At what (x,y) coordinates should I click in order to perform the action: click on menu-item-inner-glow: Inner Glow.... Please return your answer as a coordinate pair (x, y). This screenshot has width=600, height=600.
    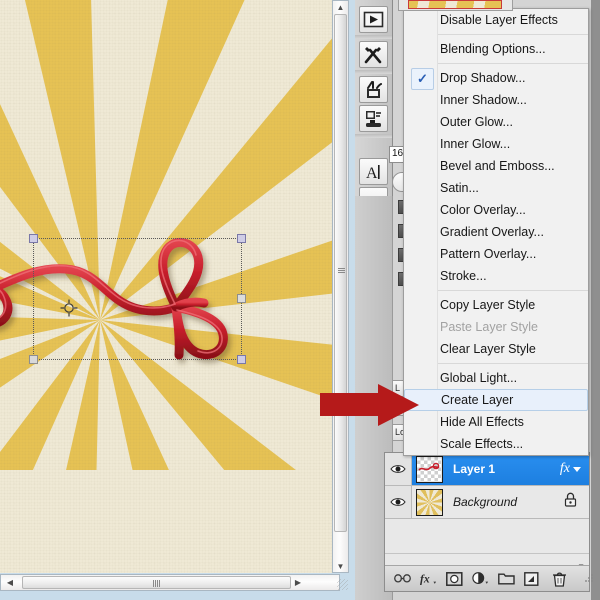
    Looking at the image, I should click on (496, 144).